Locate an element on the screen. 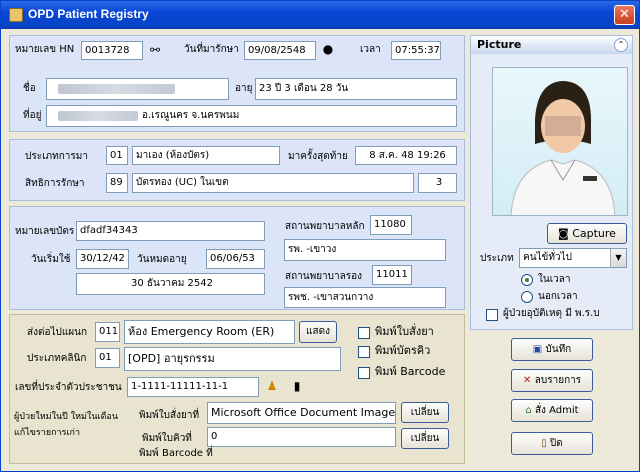 This screenshot has height=472, width=640. address-text: อ.เรณูนคร จ.นครพนม is located at coordinates (191, 115).